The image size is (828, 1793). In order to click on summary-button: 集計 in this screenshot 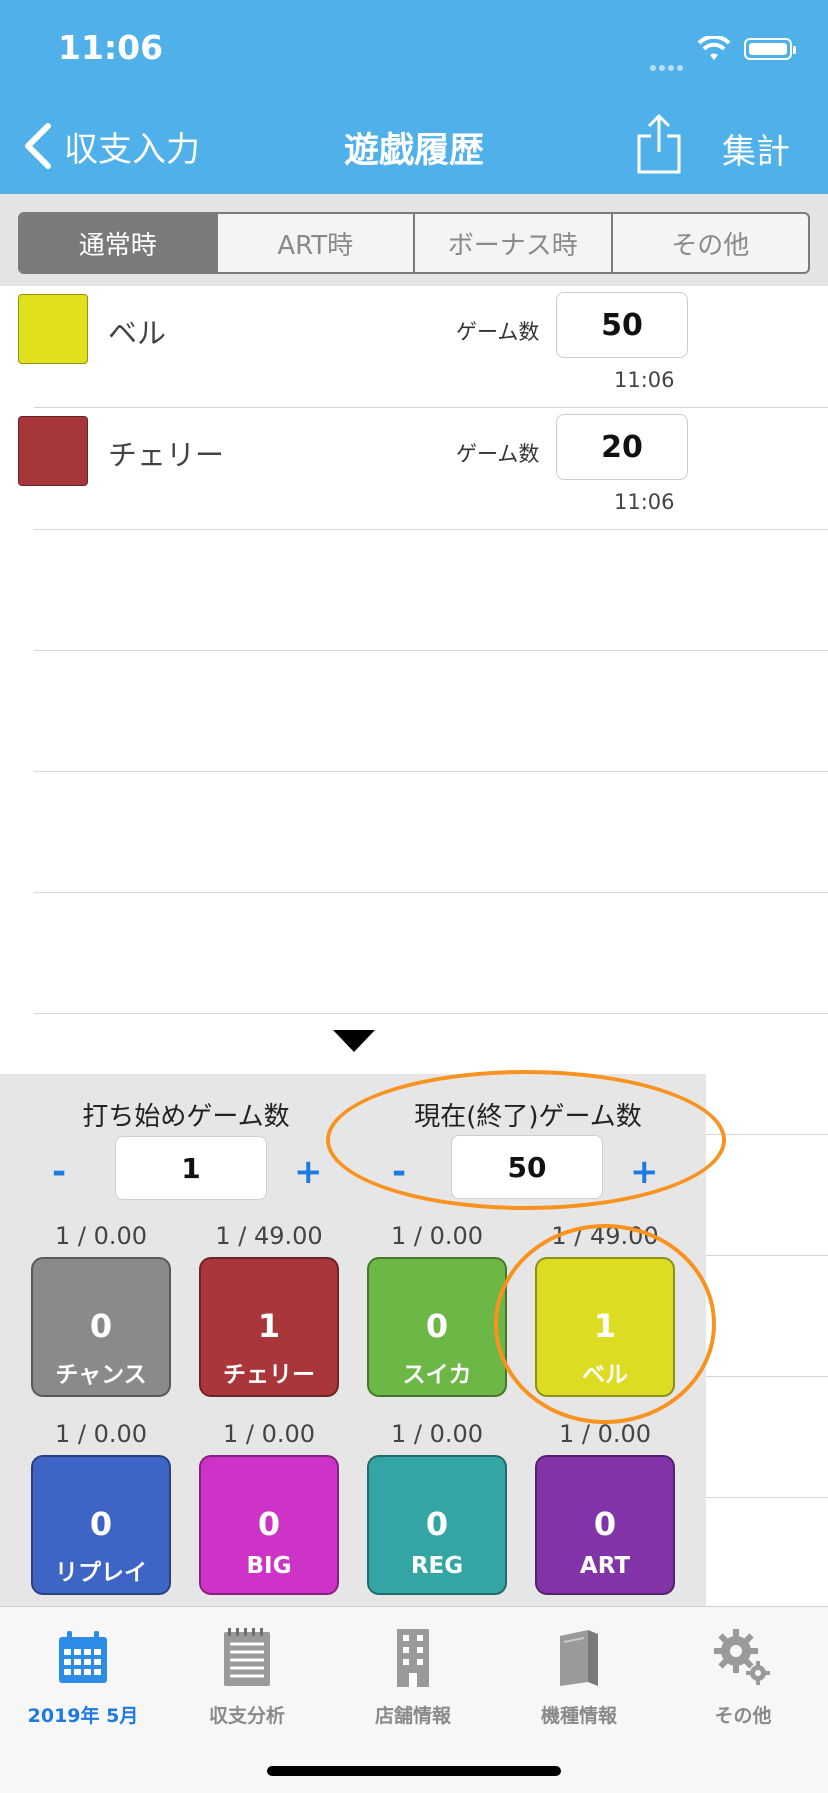, I will do `click(756, 148)`.